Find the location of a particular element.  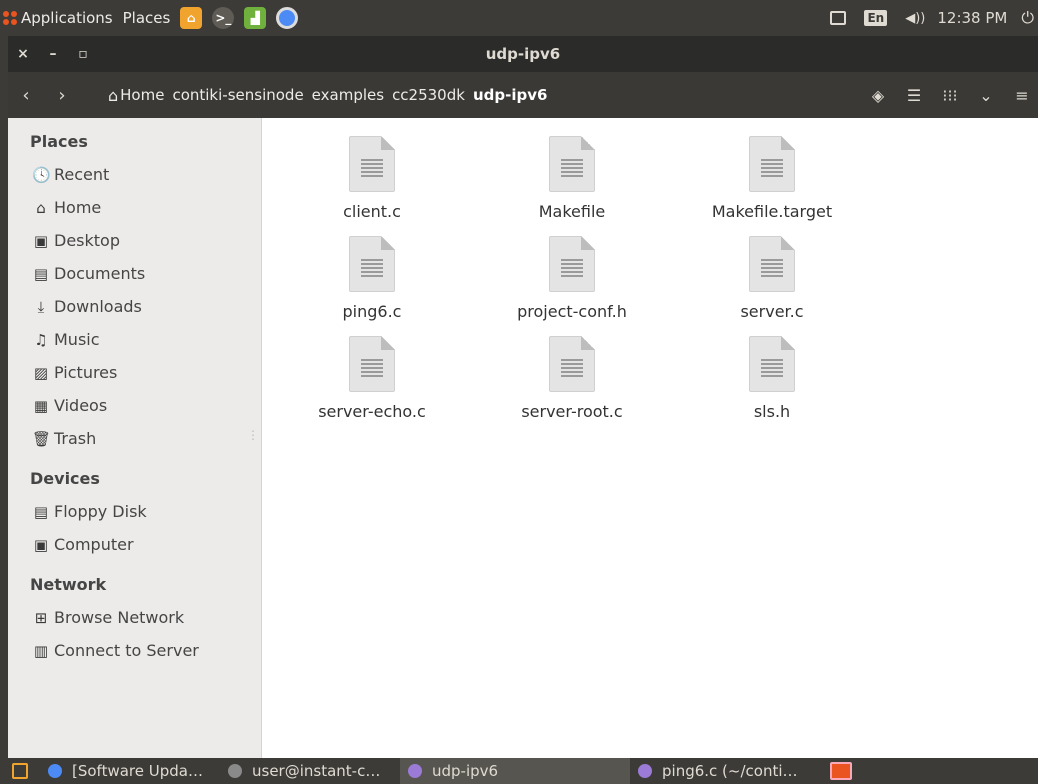

file-name: sls.h is located at coordinates (772, 411).